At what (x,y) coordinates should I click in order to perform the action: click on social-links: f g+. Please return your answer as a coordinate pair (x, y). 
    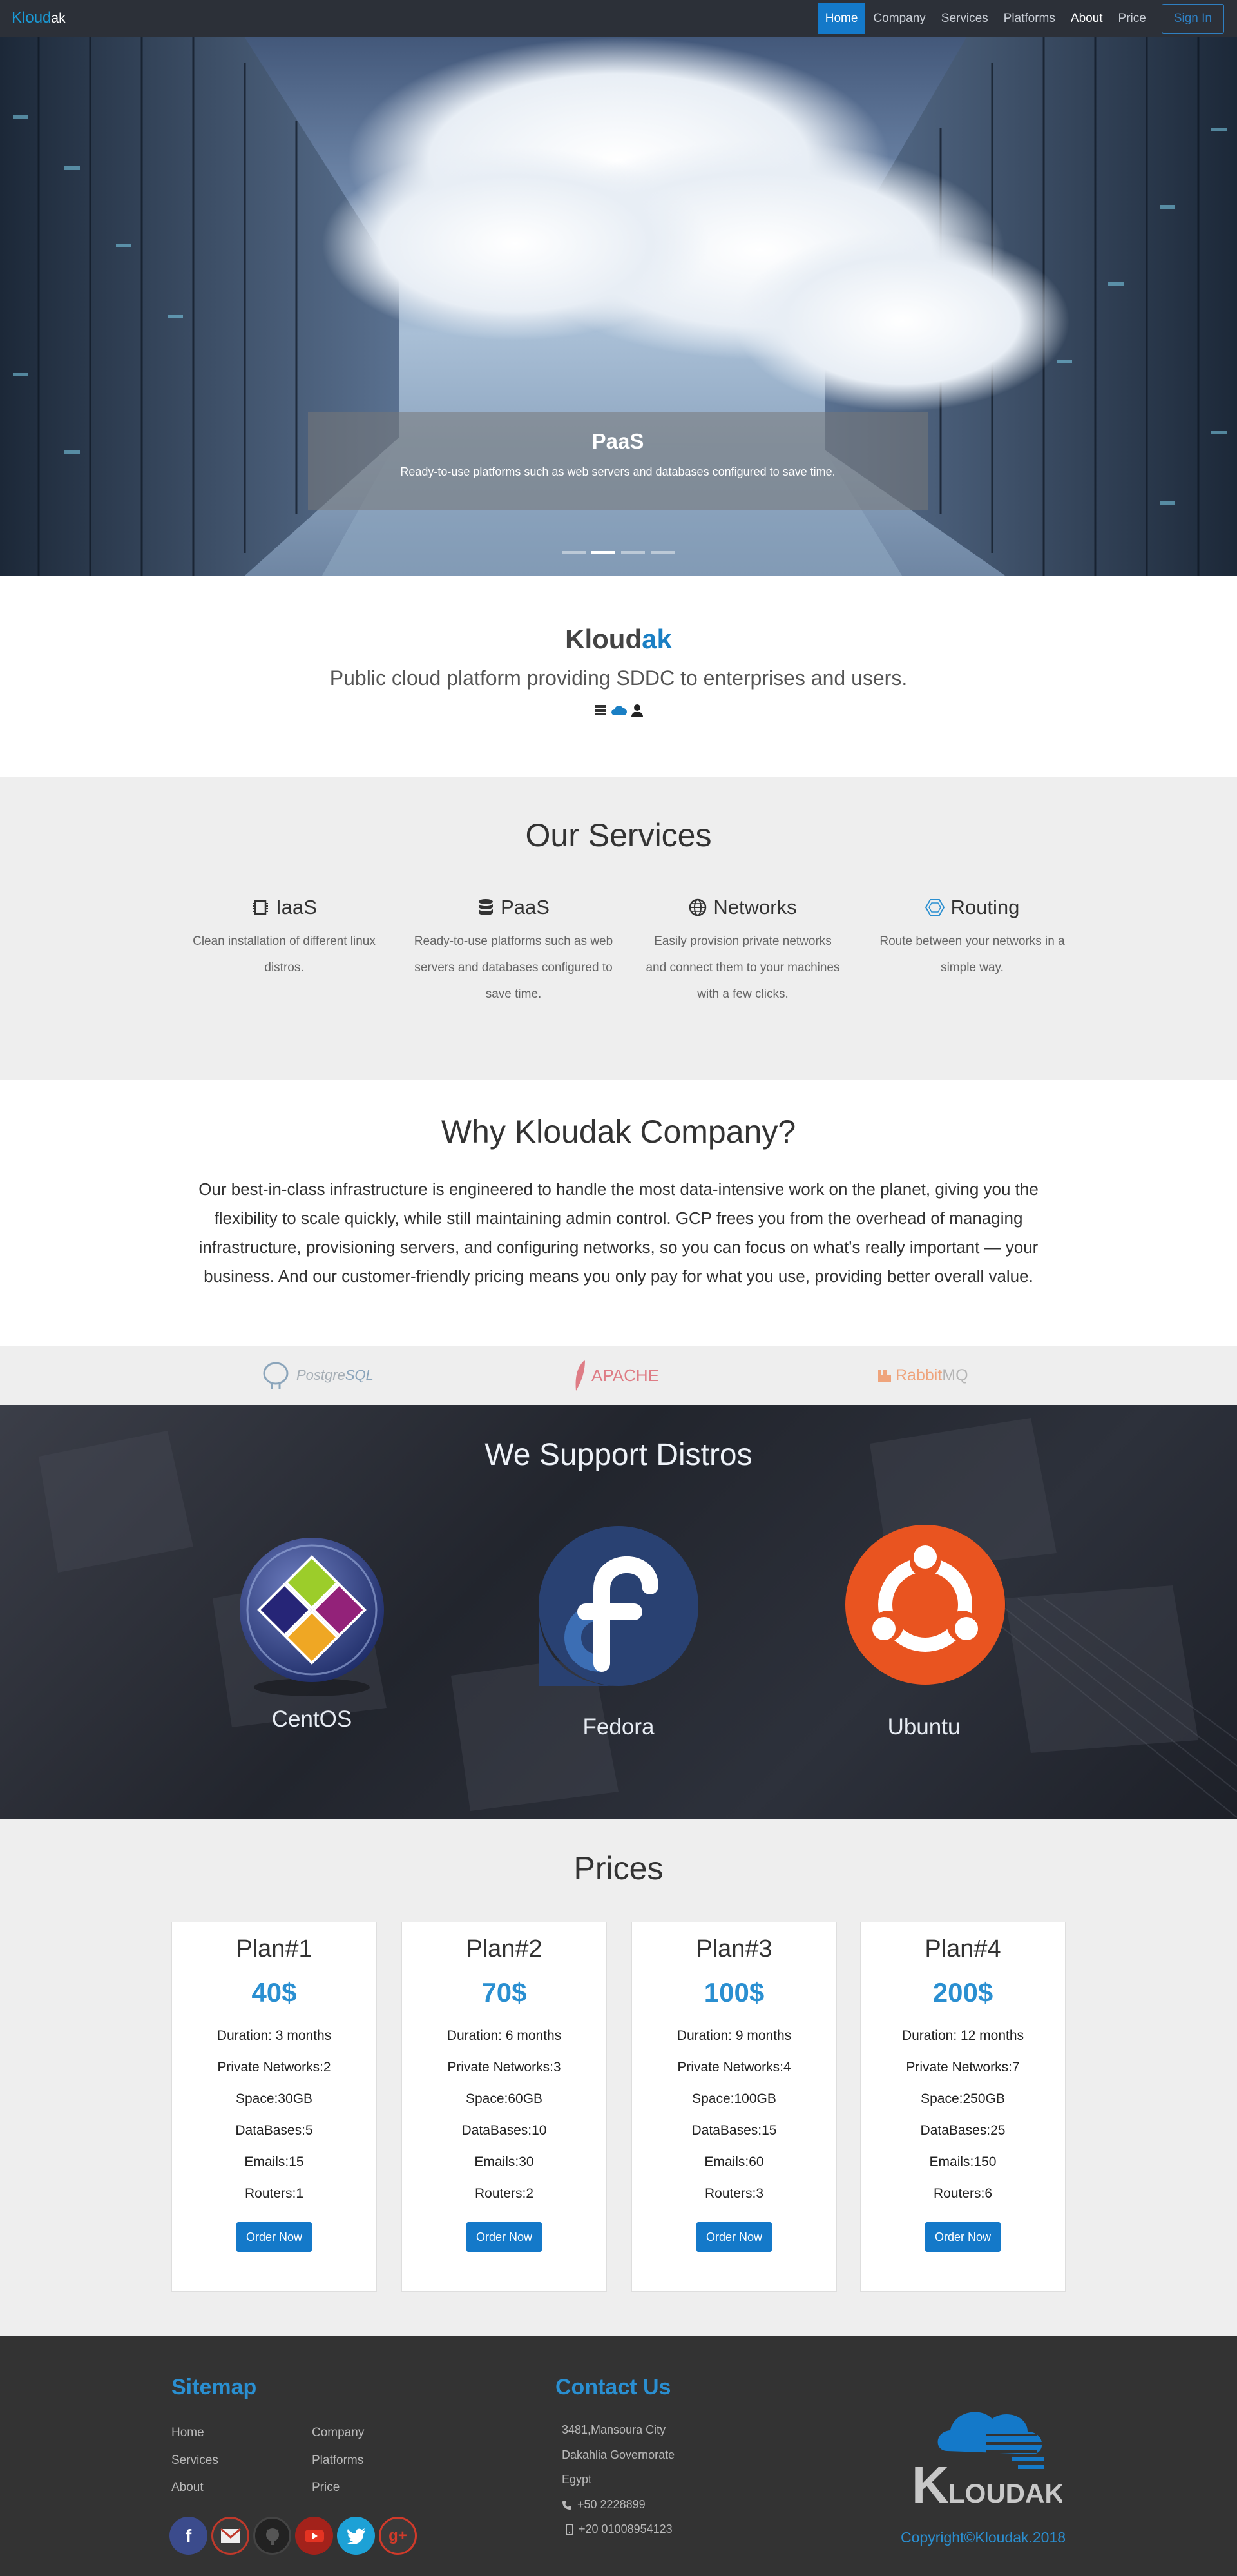
    Looking at the image, I should click on (293, 2536).